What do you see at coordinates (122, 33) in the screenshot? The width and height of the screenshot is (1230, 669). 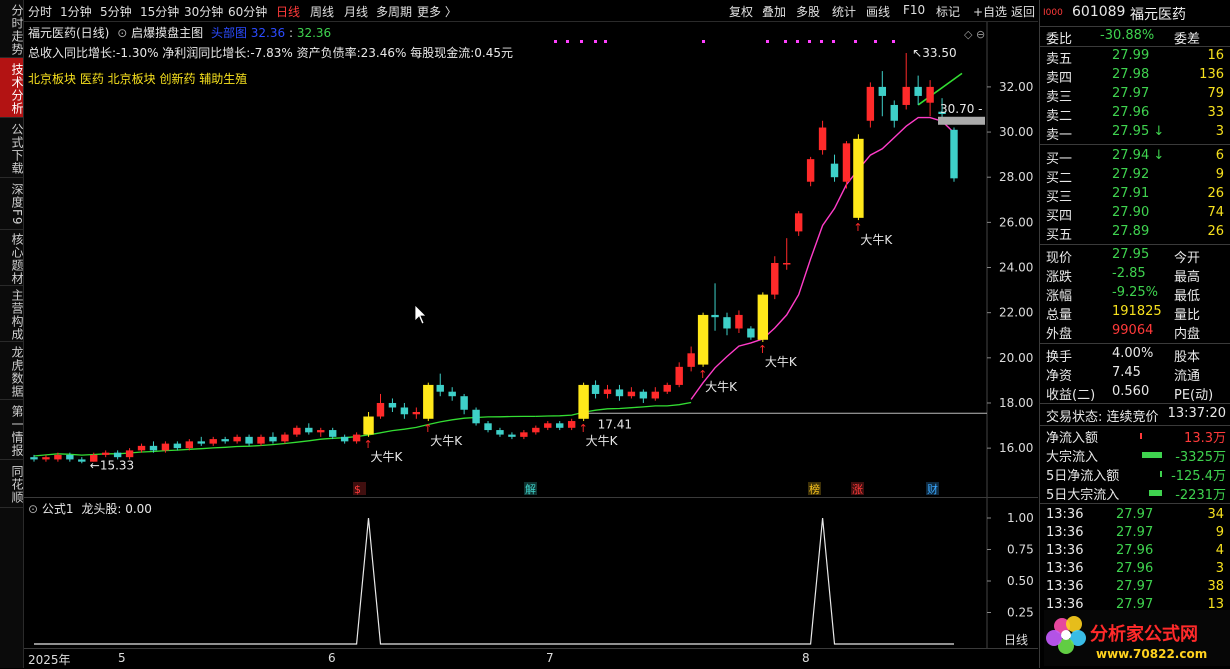 I see `formula-dropdown-icon: ⊙` at bounding box center [122, 33].